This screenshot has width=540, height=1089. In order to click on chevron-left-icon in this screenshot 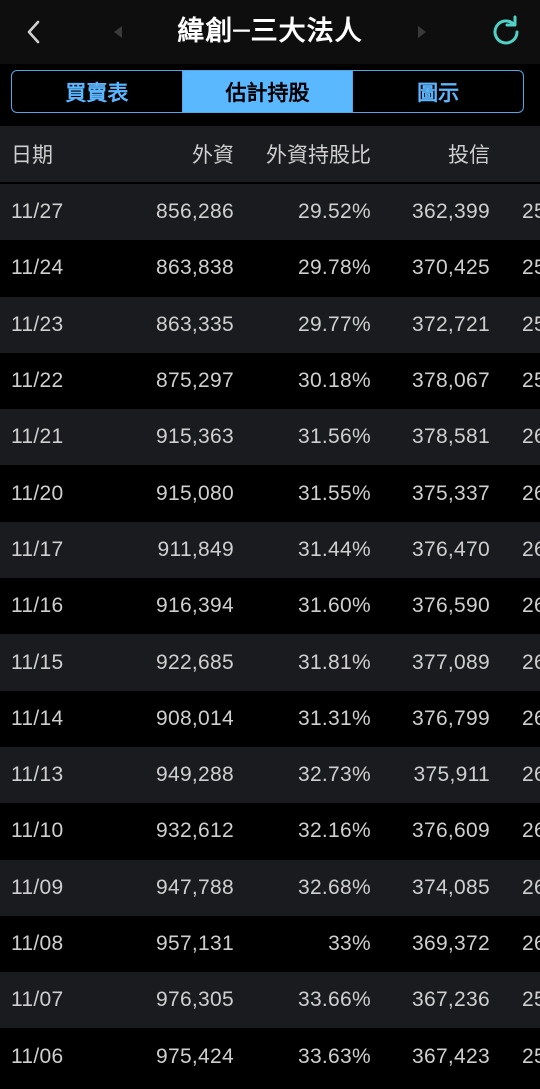, I will do `click(33, 32)`.